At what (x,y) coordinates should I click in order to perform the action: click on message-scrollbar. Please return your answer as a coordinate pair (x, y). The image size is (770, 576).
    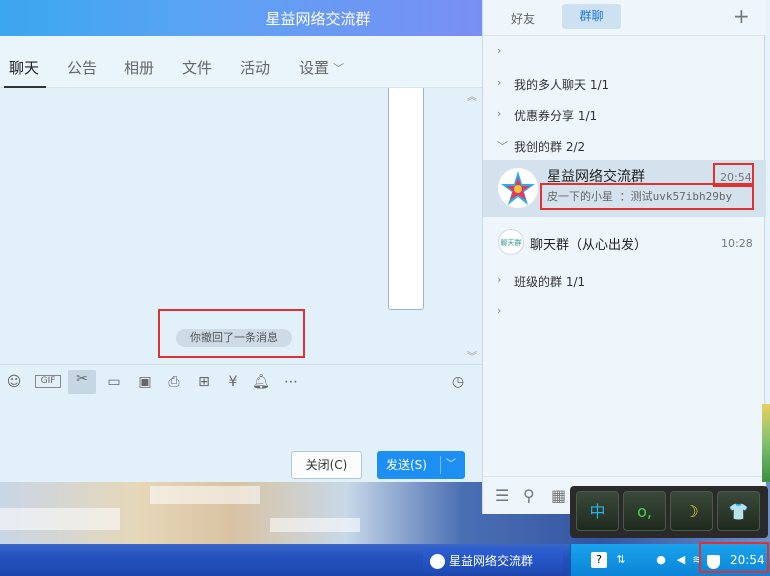
    Looking at the image, I should click on (406, 199).